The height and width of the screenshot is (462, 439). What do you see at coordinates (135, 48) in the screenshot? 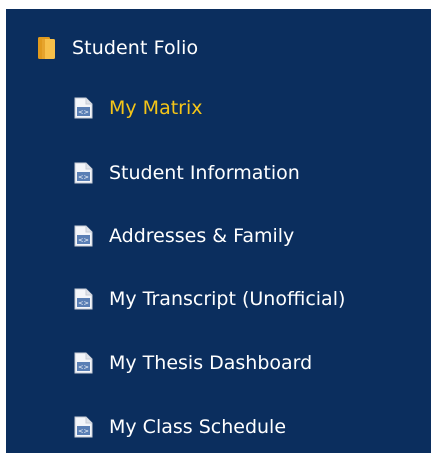
I see `folder-label: Student Folio` at bounding box center [135, 48].